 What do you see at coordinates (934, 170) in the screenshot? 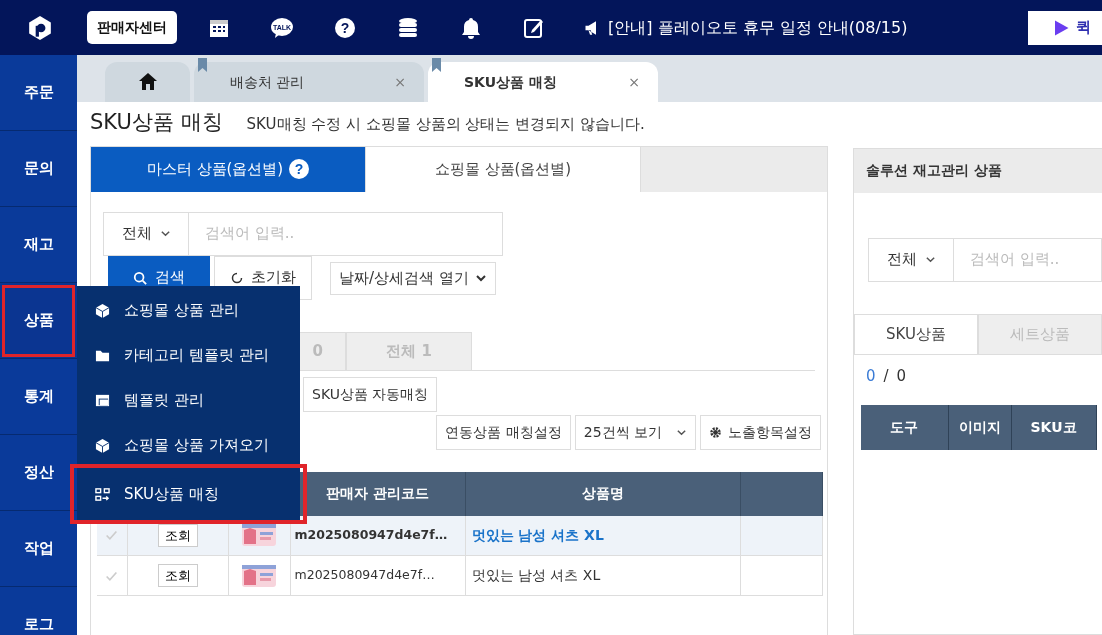
I see `panel-title: 솔루션 재고관리 상품` at bounding box center [934, 170].